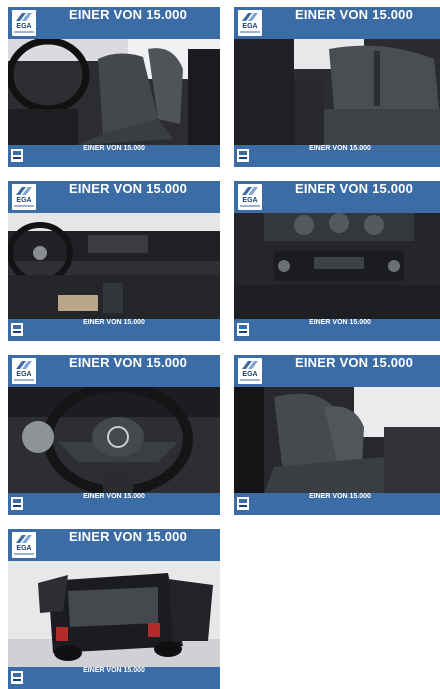  I want to click on gallery-tile-rear-trunk: EGA EINER VON 15.000 EINER VON 15.000, so click(114, 609).